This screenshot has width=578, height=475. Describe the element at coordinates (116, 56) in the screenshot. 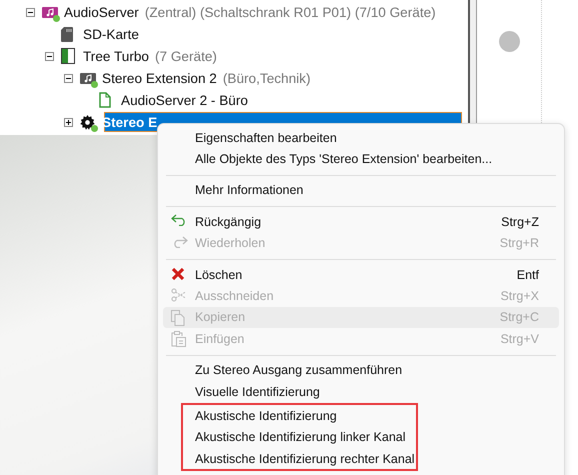

I see `tree-item: Tree Turbo` at that location.